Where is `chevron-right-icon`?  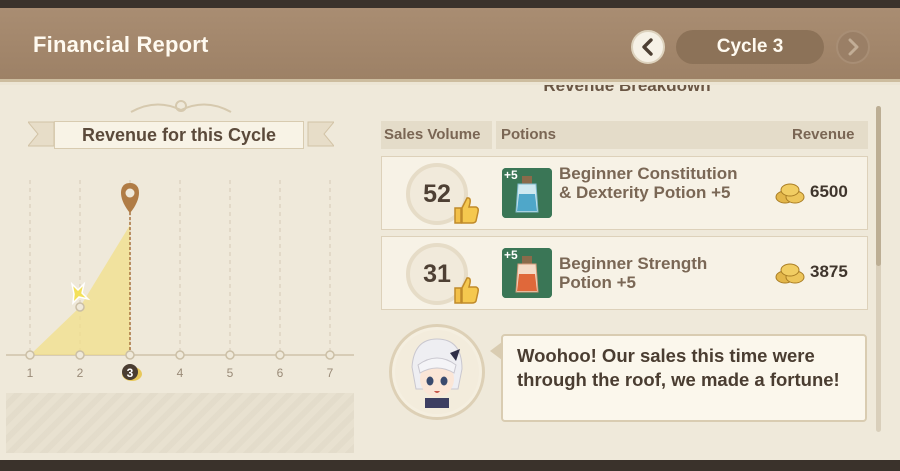 chevron-right-icon is located at coordinates (853, 47).